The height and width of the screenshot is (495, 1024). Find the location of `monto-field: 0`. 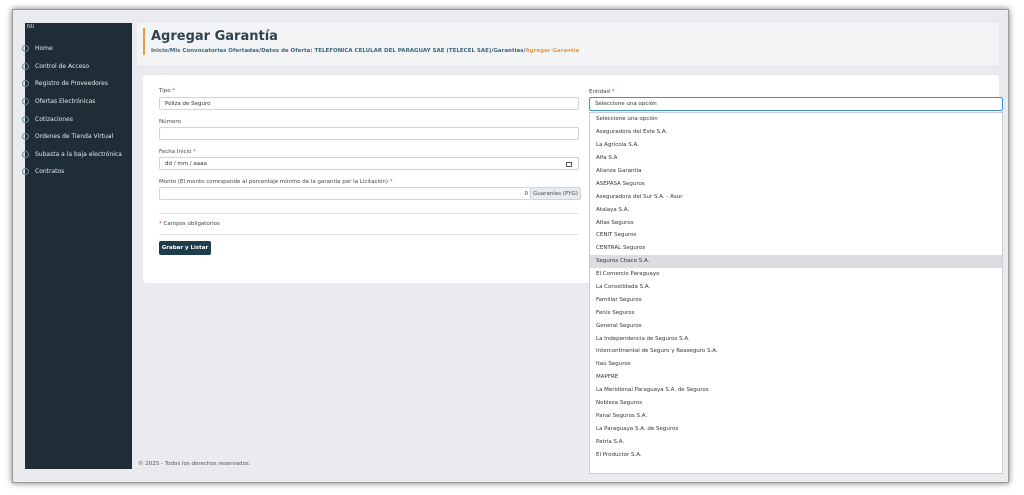

monto-field: 0 is located at coordinates (345, 193).